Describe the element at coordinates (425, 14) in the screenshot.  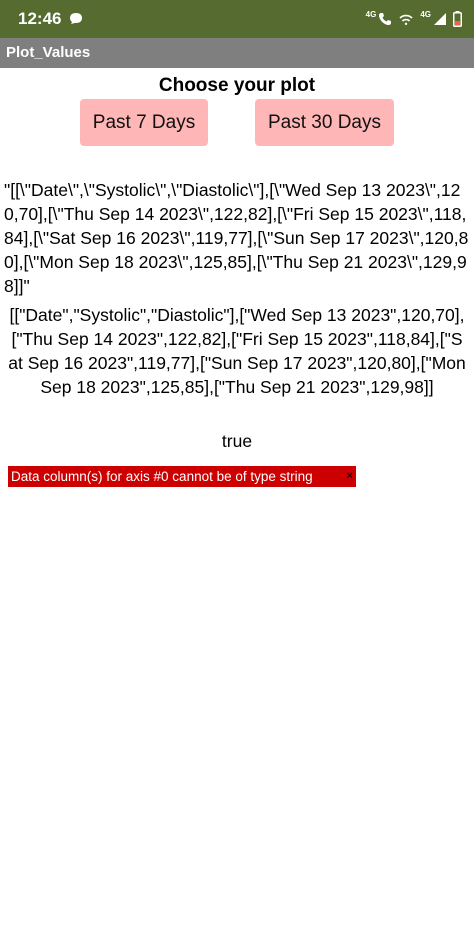
I see `network-label-2: 4G` at that location.